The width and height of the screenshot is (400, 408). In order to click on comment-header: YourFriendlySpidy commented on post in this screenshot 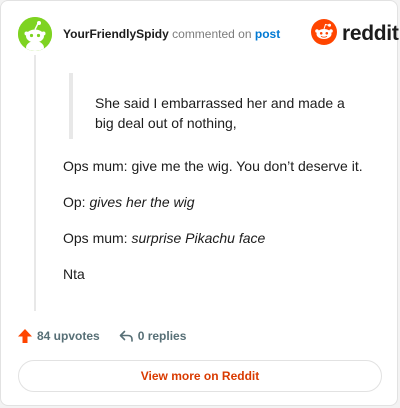, I will do `click(171, 34)`.